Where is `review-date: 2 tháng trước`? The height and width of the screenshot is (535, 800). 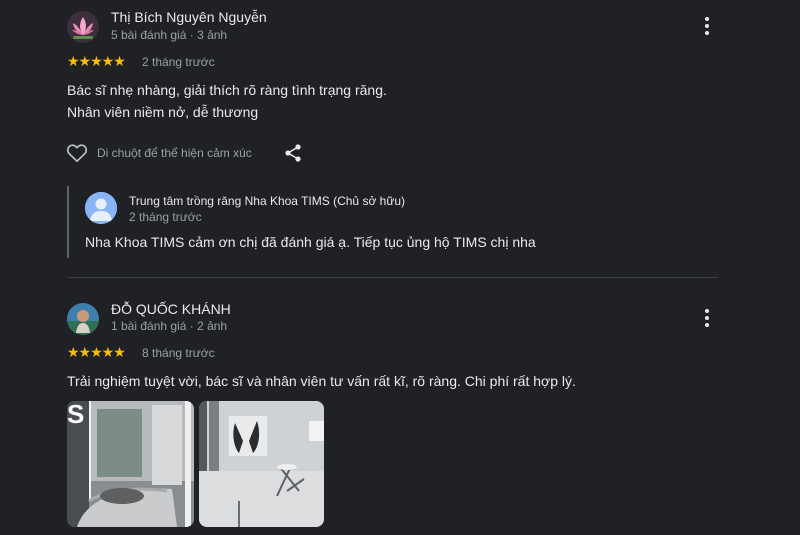 review-date: 2 tháng trước is located at coordinates (178, 62).